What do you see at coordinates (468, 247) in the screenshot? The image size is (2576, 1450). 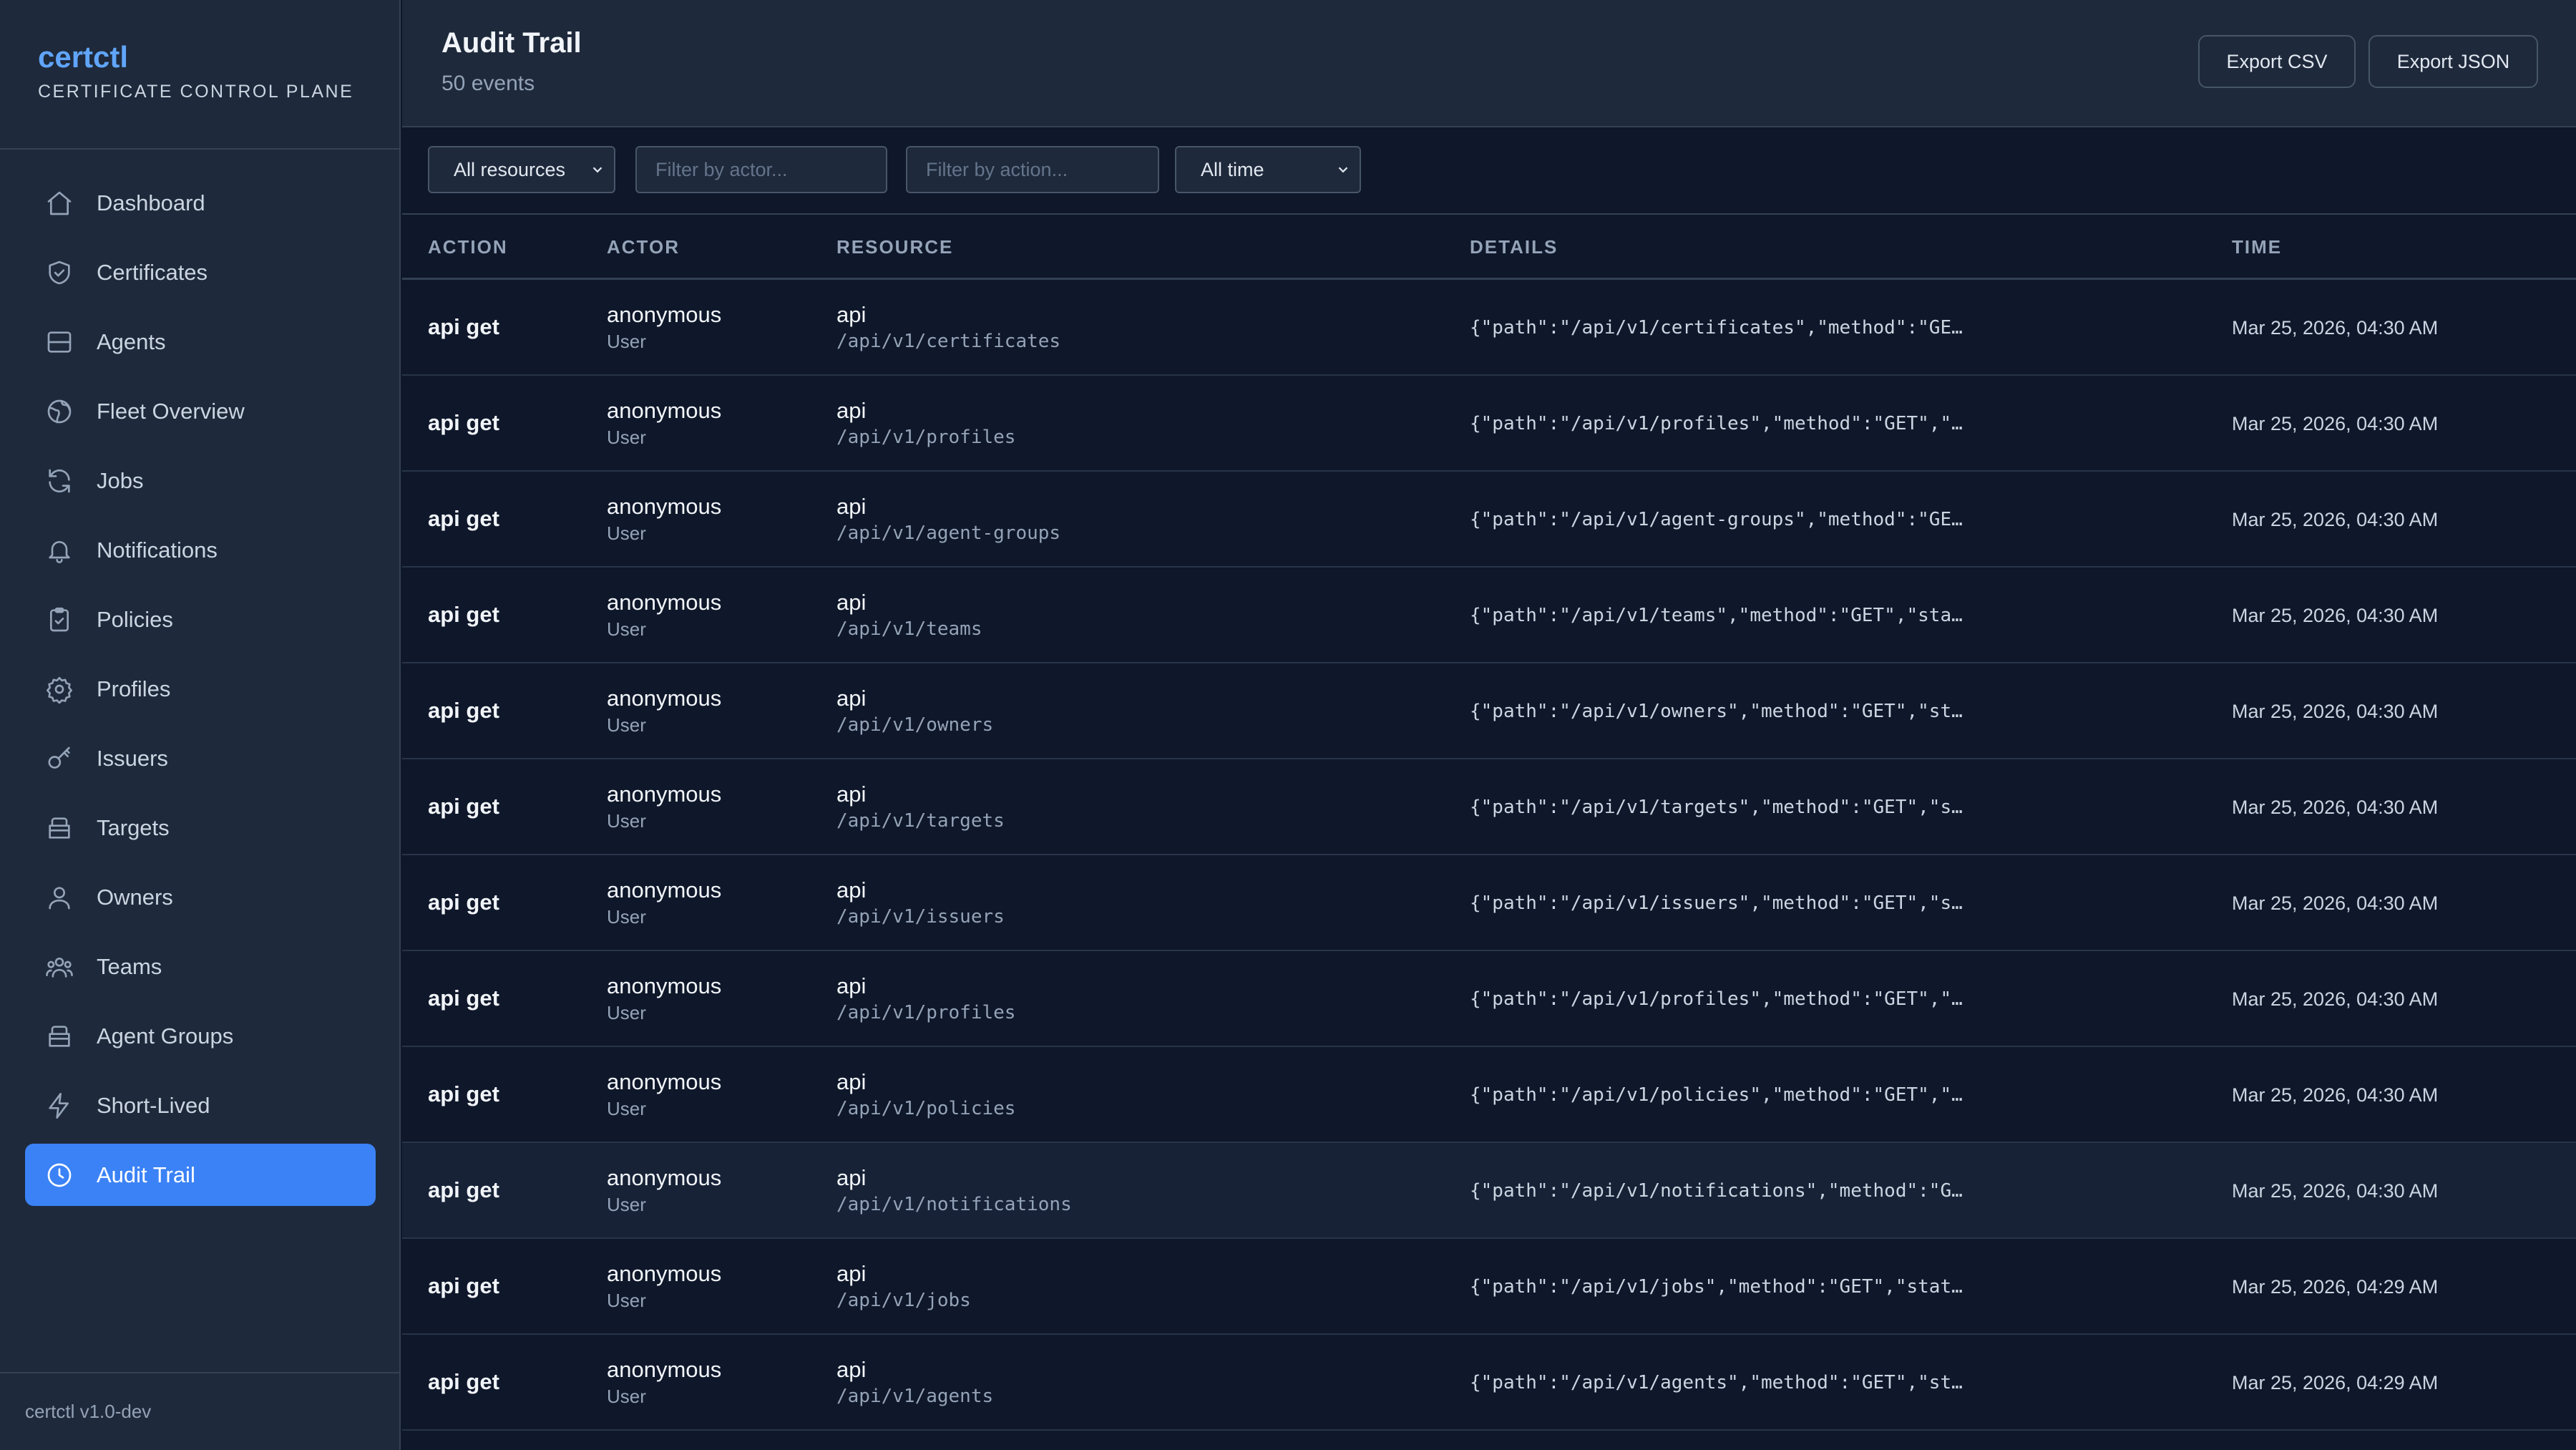 I see `column-header-action: ACTION` at bounding box center [468, 247].